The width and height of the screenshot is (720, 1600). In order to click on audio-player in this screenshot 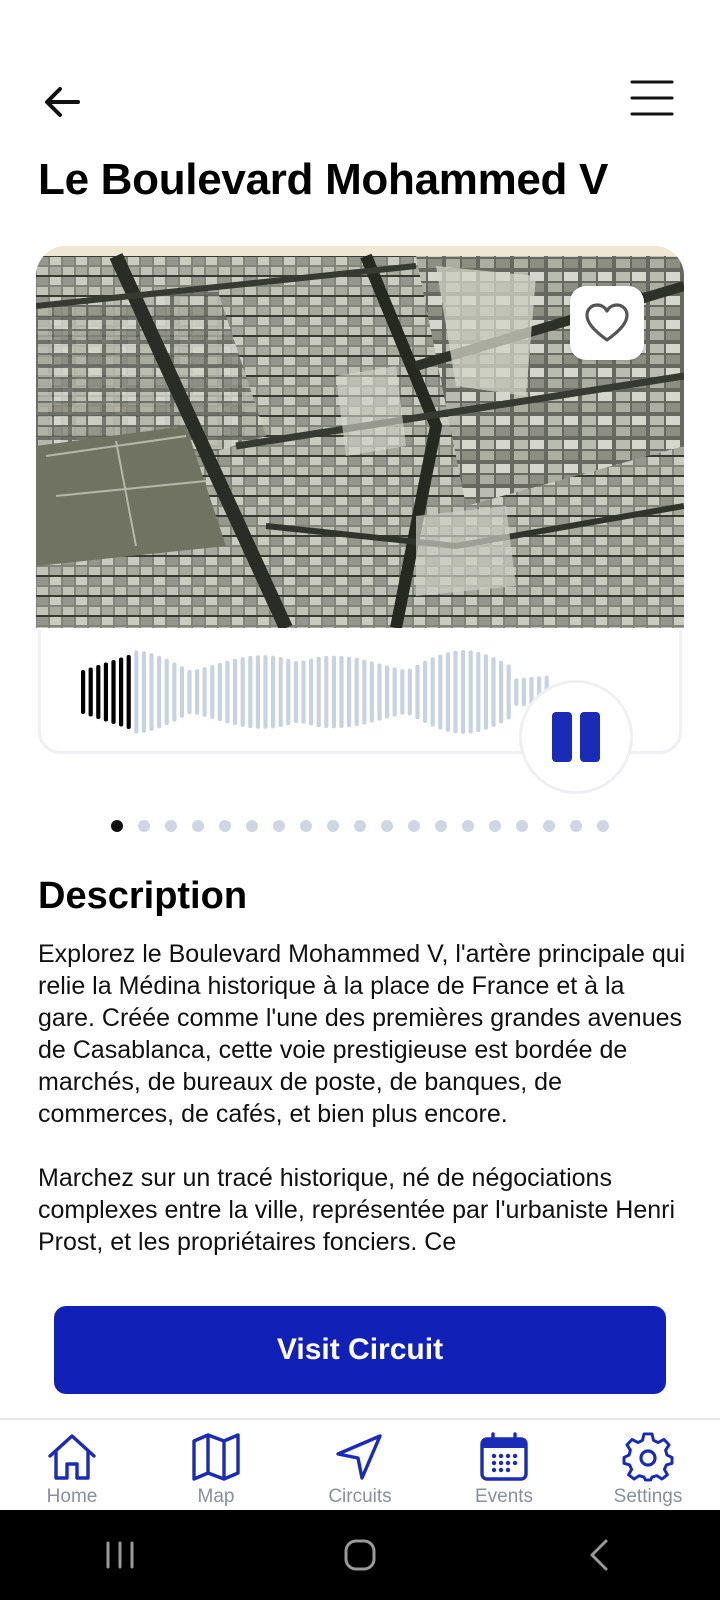, I will do `click(360, 712)`.